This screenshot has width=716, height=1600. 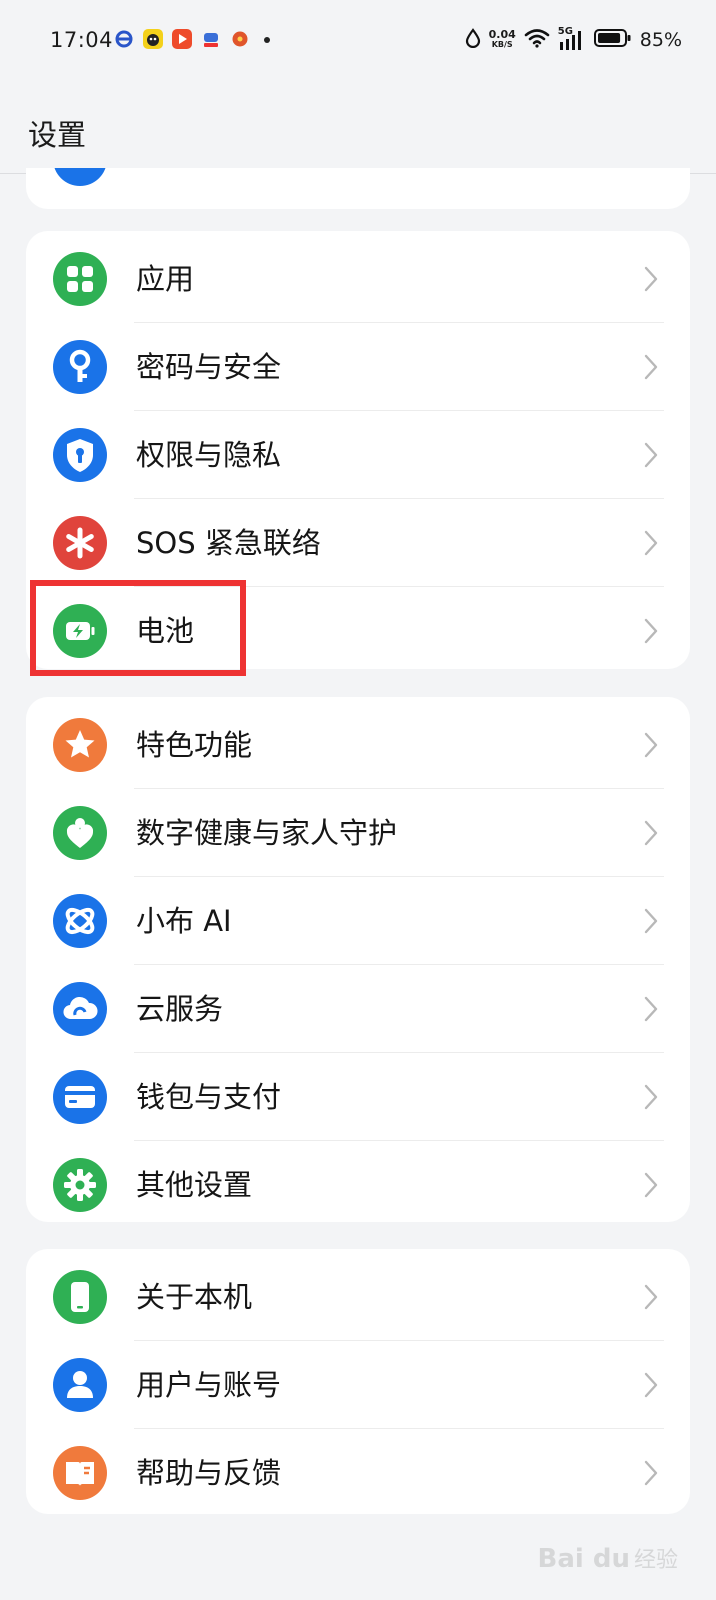 What do you see at coordinates (82, 40) in the screenshot?
I see `status-time: 17:04` at bounding box center [82, 40].